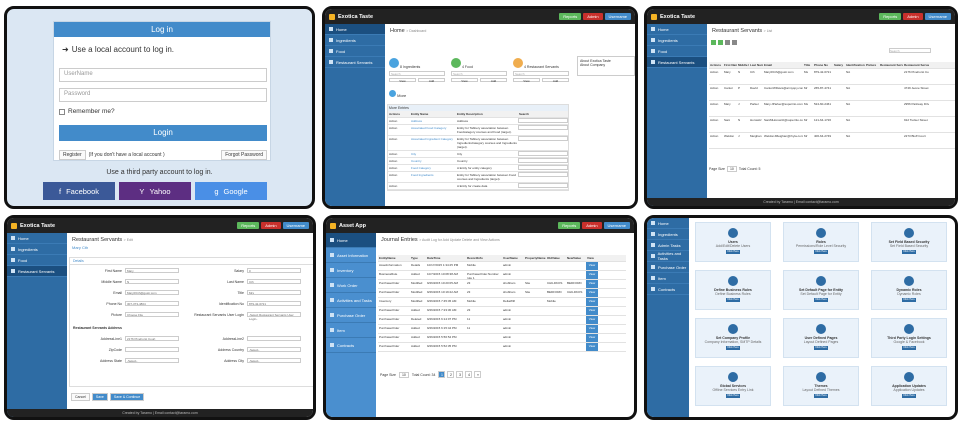  I want to click on page-button: 2, so click(451, 374).